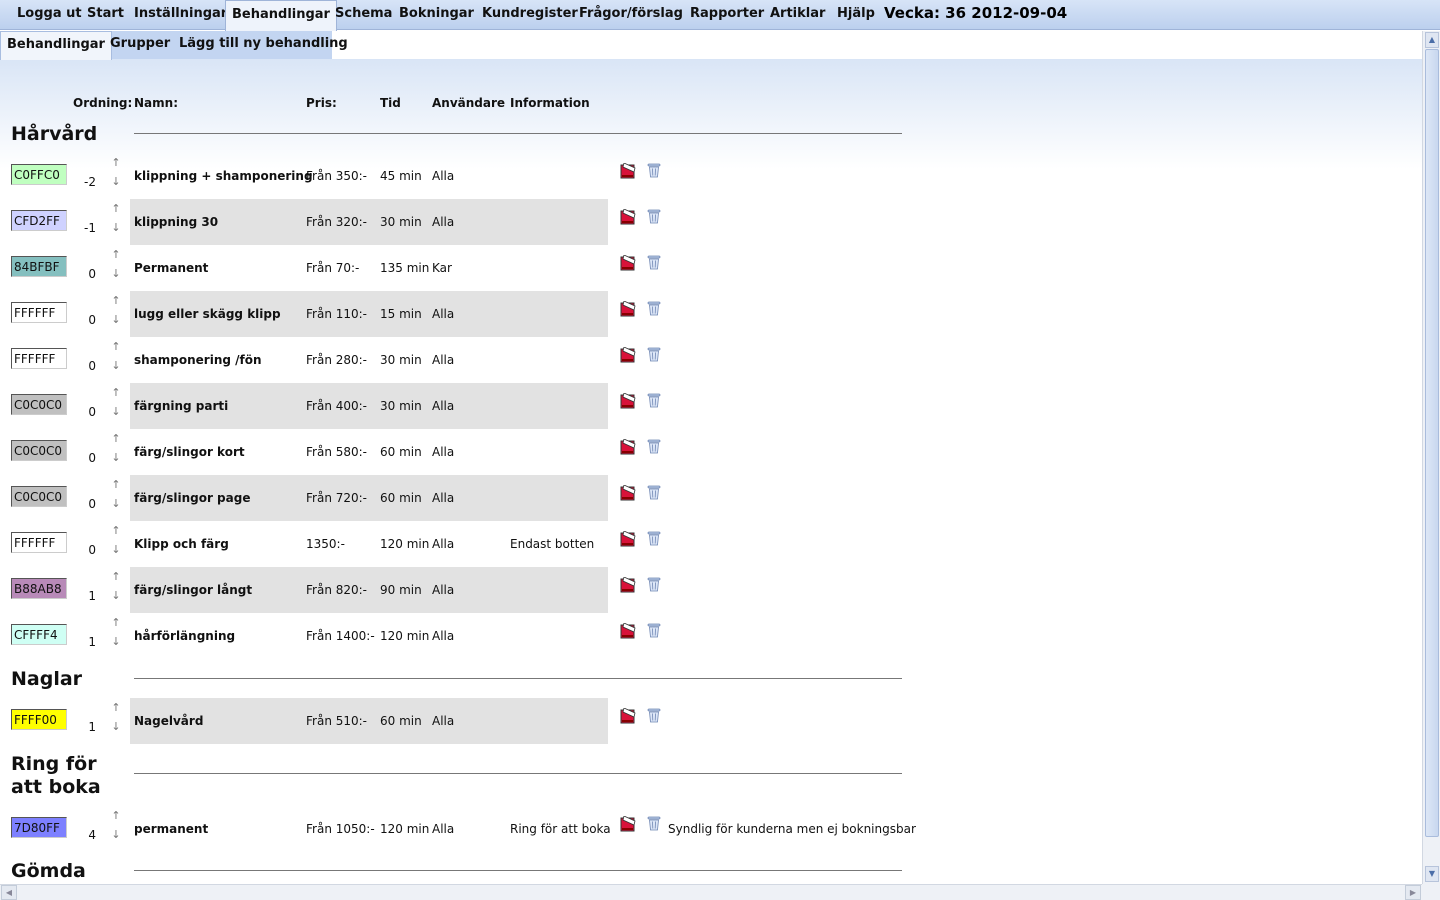 The height and width of the screenshot is (900, 1440). What do you see at coordinates (401, 721) in the screenshot?
I see `treatment-time: 60 min` at bounding box center [401, 721].